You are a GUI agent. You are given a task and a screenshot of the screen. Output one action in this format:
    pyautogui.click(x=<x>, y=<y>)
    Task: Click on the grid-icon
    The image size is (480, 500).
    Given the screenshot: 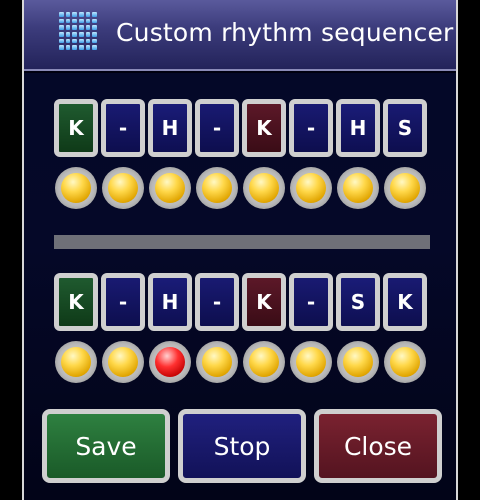 What is the action you would take?
    pyautogui.click(x=78, y=31)
    